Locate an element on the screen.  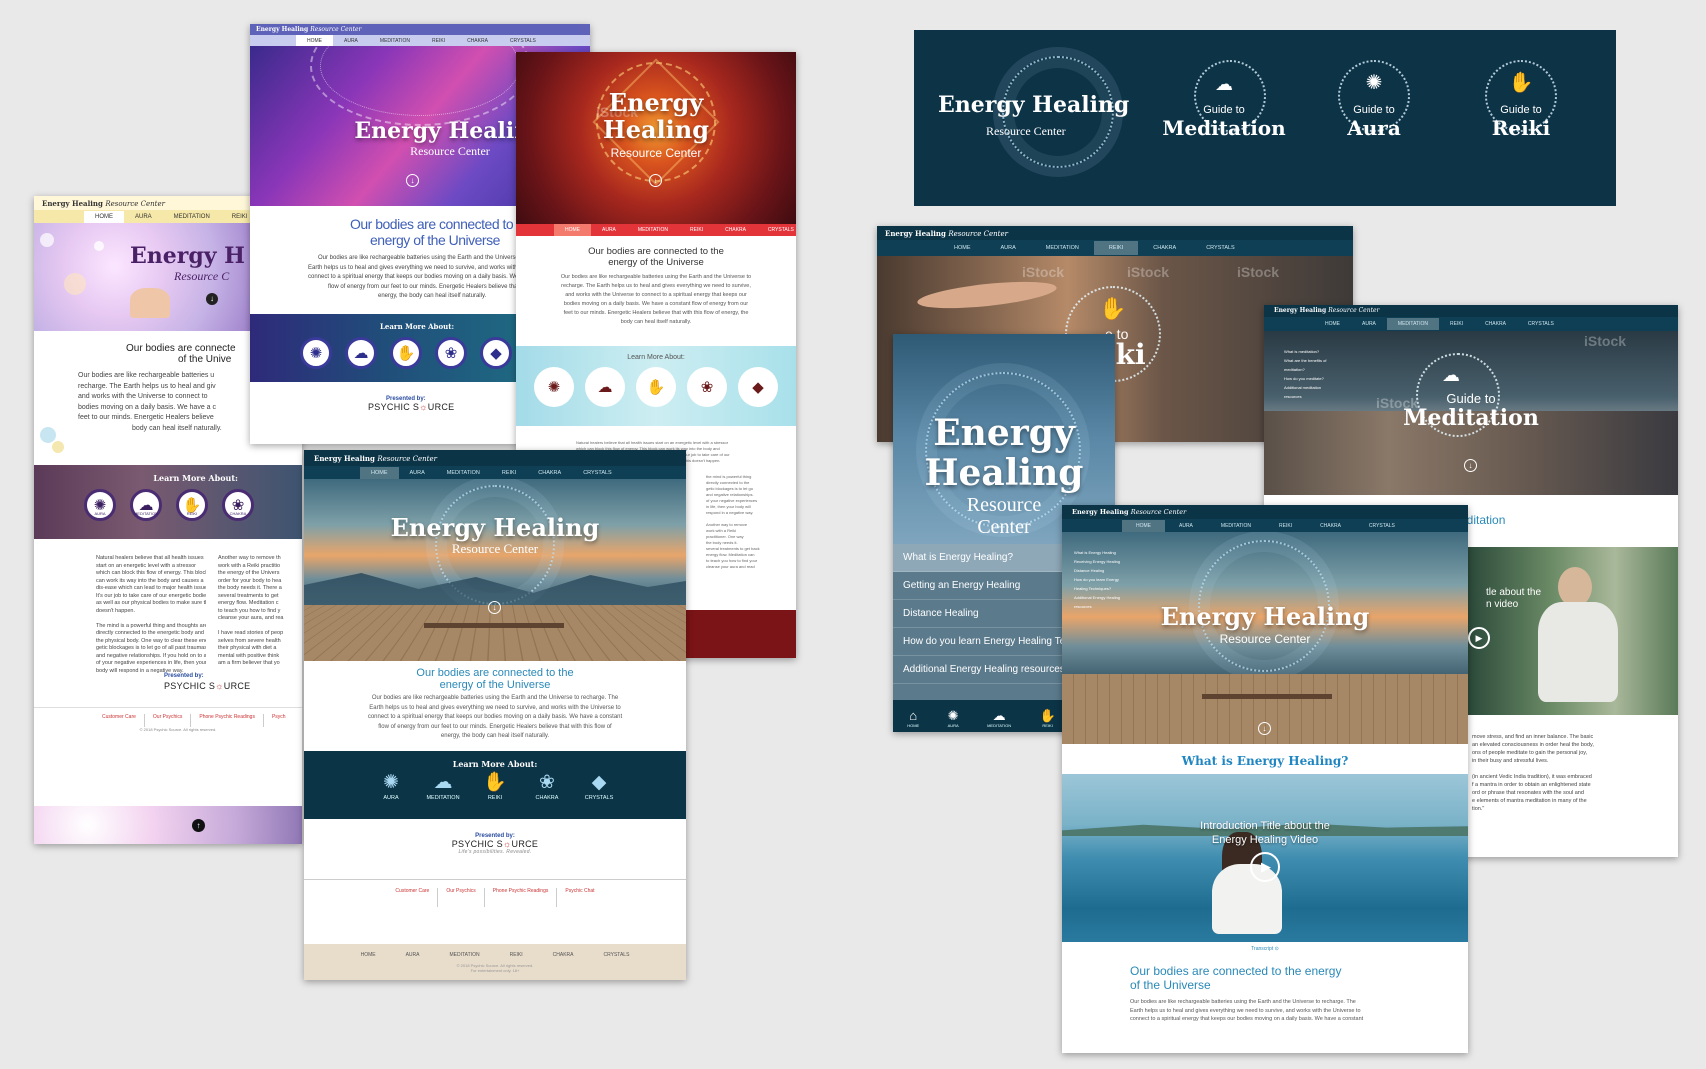
tab-home: ⌂ HOME is located at coordinates (913, 718).